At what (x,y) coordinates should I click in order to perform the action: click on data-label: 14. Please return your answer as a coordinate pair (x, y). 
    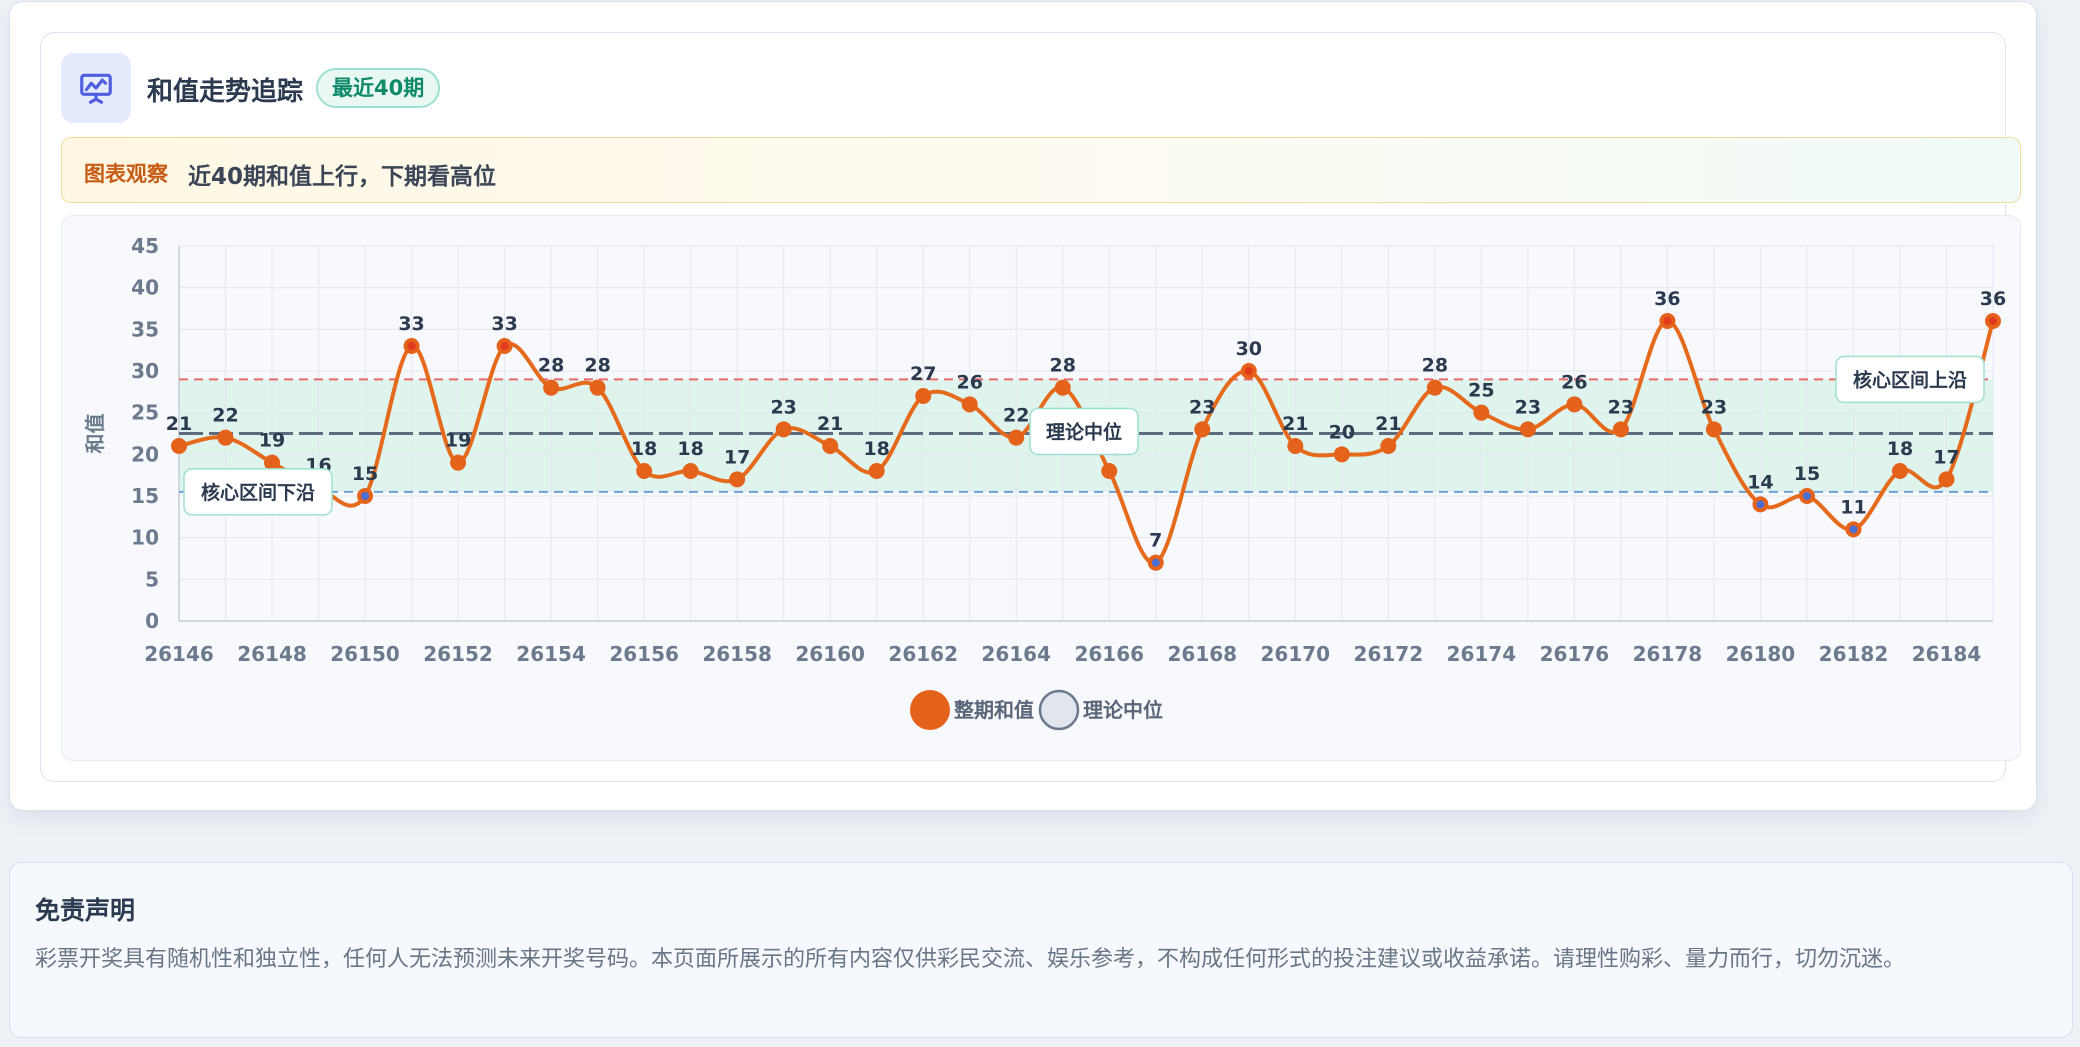
    Looking at the image, I should click on (1760, 482).